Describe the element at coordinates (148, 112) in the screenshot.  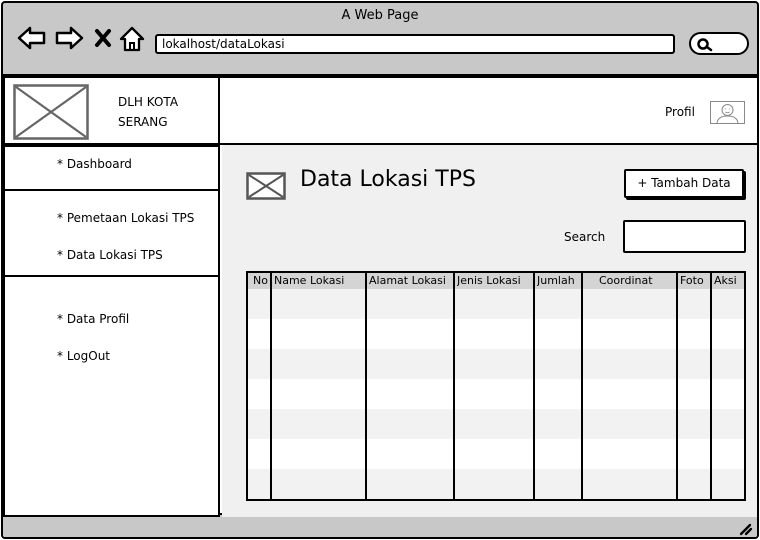
I see `brand-name: DLH KOTA SERANG` at that location.